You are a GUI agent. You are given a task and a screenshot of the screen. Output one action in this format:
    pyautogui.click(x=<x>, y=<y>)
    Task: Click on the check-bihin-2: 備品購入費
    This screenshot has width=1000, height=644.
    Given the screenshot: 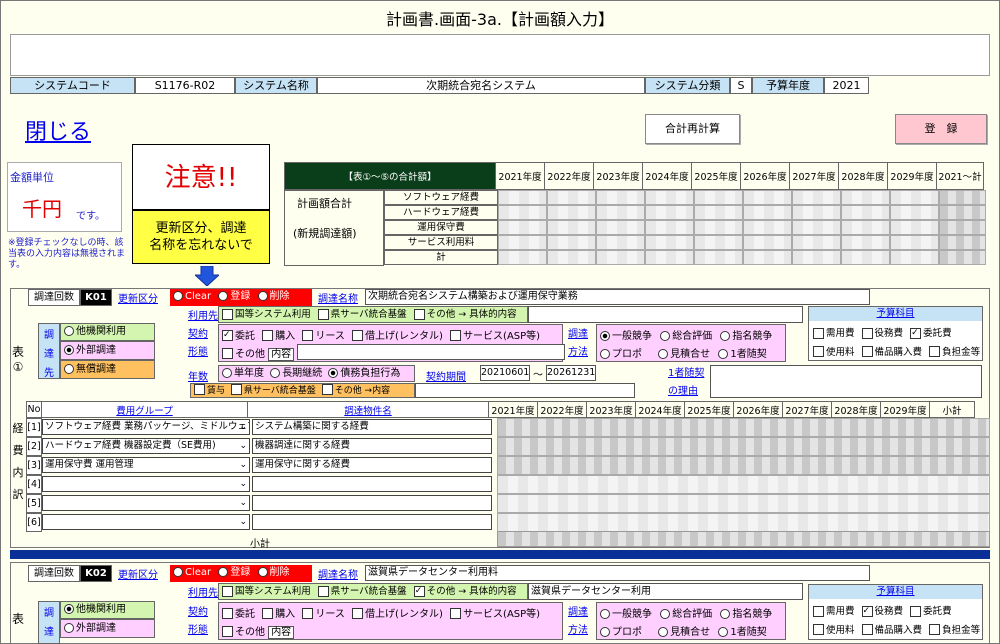 What is the action you would take?
    pyautogui.click(x=891, y=630)
    